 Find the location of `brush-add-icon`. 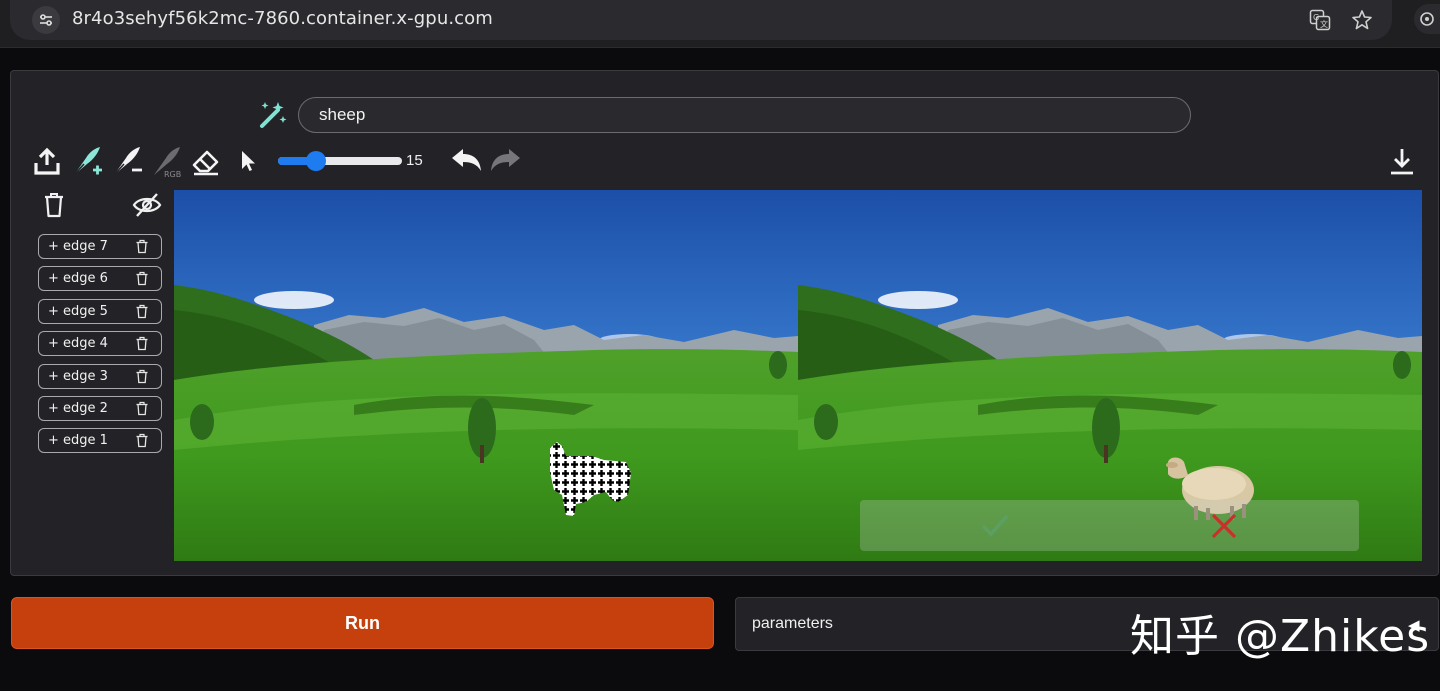

brush-add-icon is located at coordinates (87, 161).